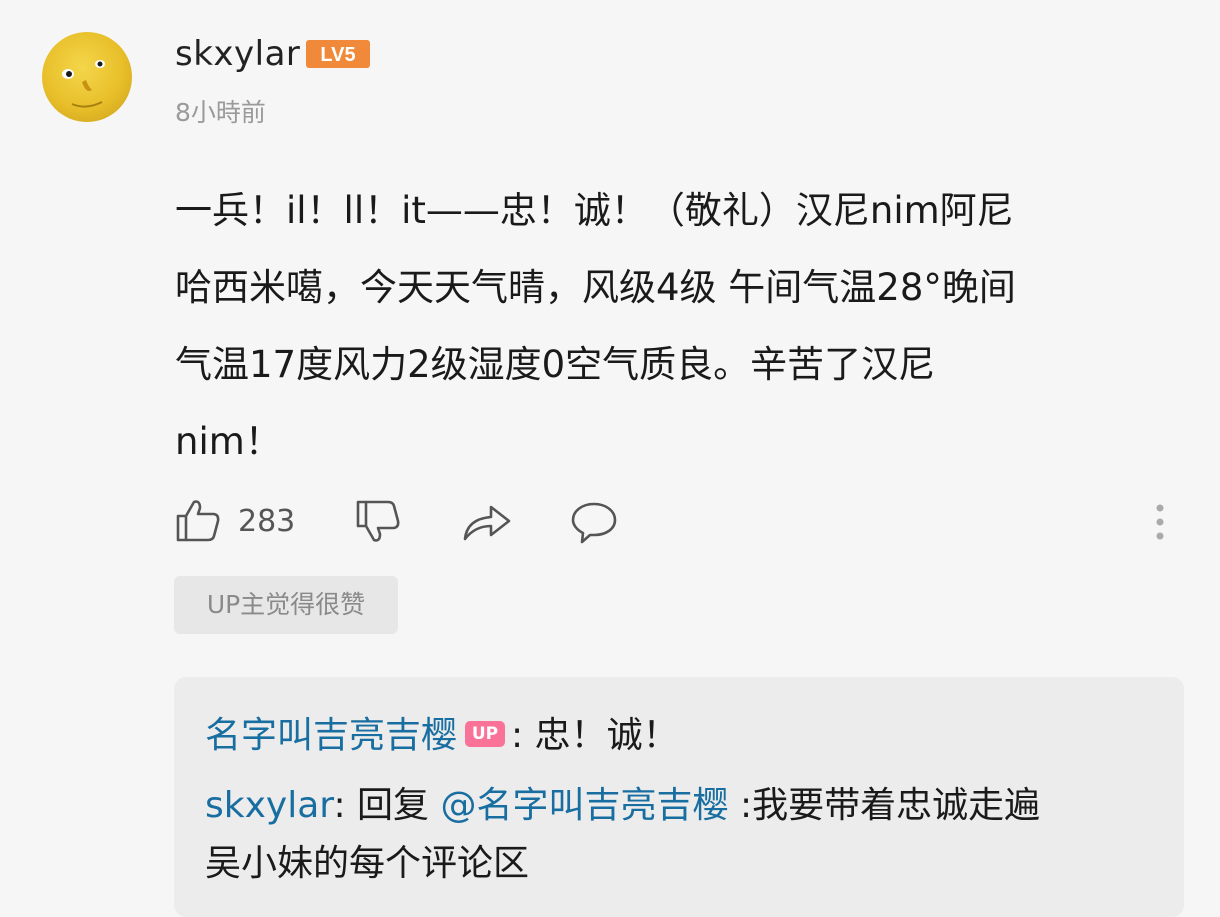  What do you see at coordinates (331, 735) in the screenshot?
I see `reply-author: 名字叫吉亮吉樱` at bounding box center [331, 735].